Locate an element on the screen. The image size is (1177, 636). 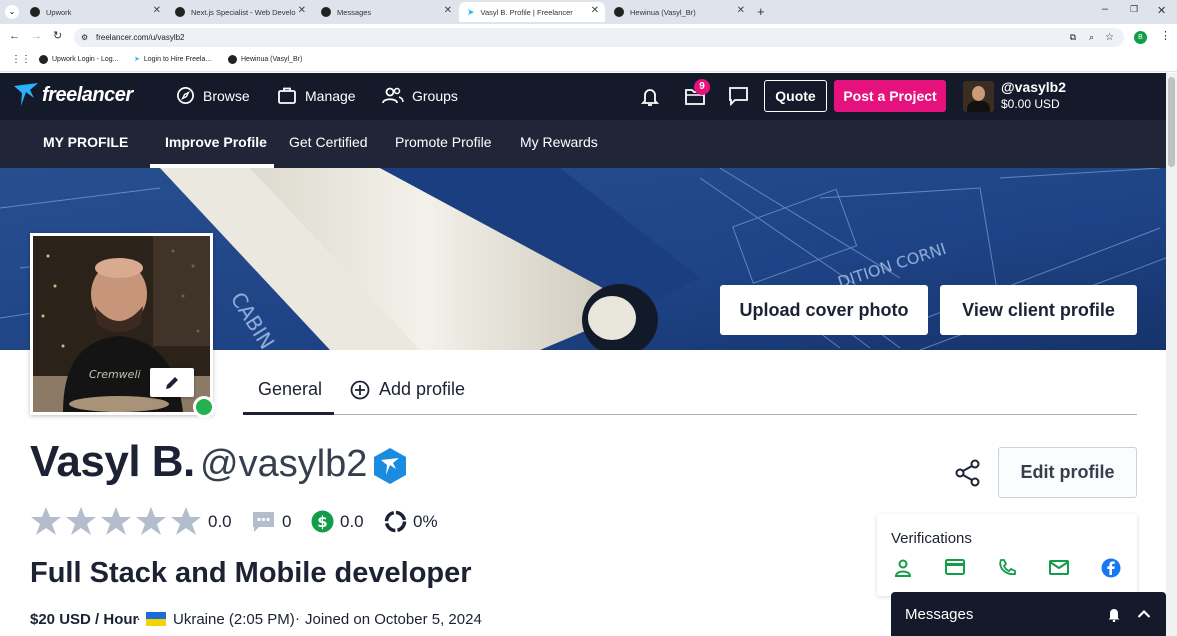
apps-grid-icon: ⋮⋮ is located at coordinates (21, 59).